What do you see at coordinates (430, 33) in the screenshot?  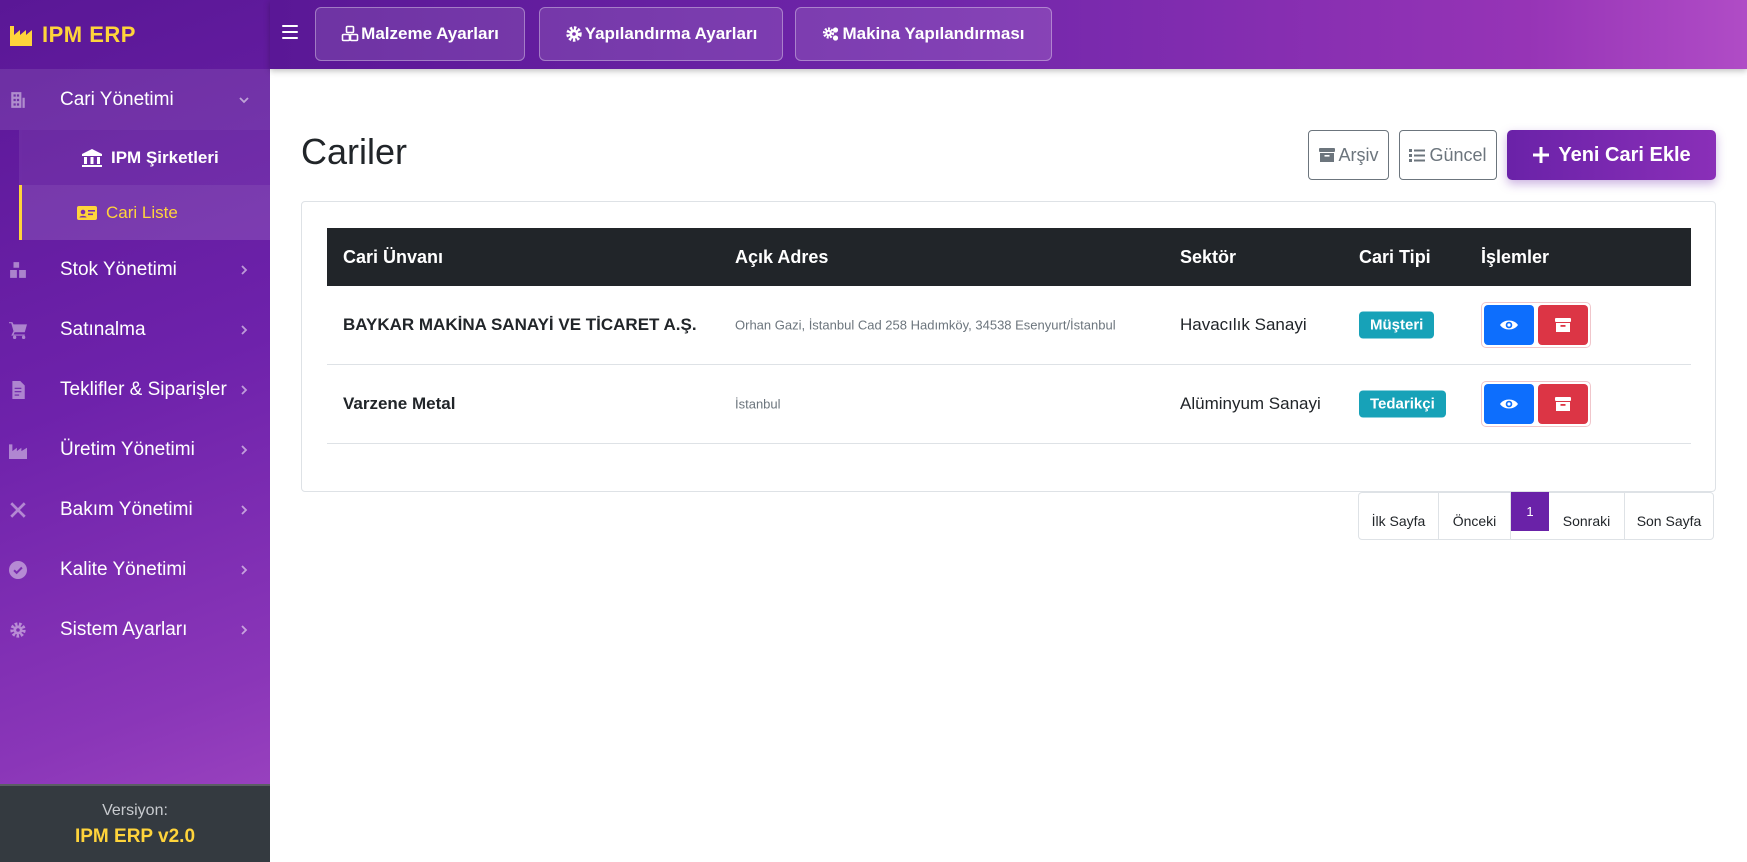 I see `button-label: Malzeme Ayarları` at bounding box center [430, 33].